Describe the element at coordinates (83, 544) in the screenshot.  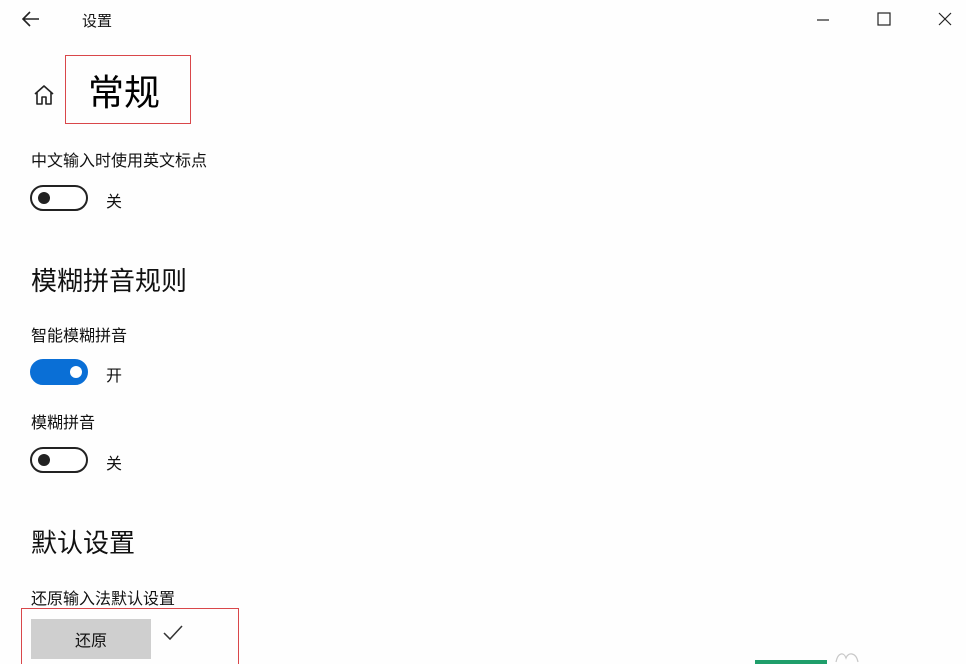
I see `default-settings-section-title: 默认设置` at that location.